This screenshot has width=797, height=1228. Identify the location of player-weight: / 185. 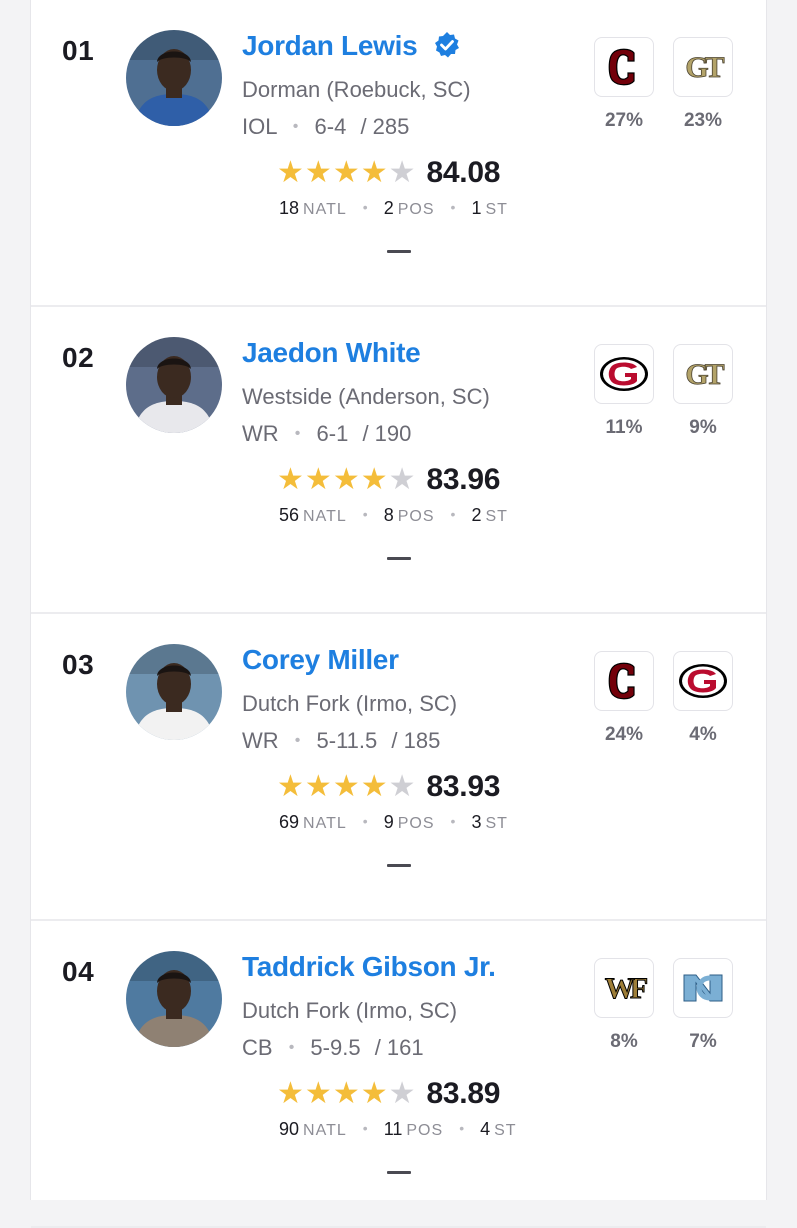
(416, 740).